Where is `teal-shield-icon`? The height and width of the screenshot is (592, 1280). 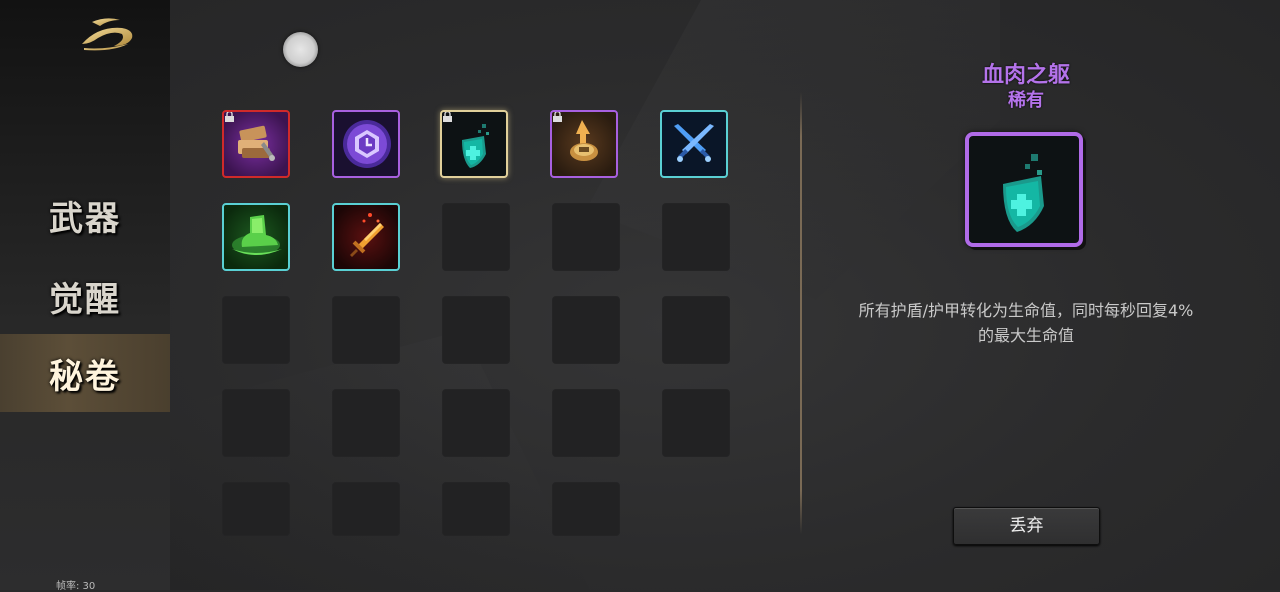
teal-shield-icon is located at coordinates (1023, 193).